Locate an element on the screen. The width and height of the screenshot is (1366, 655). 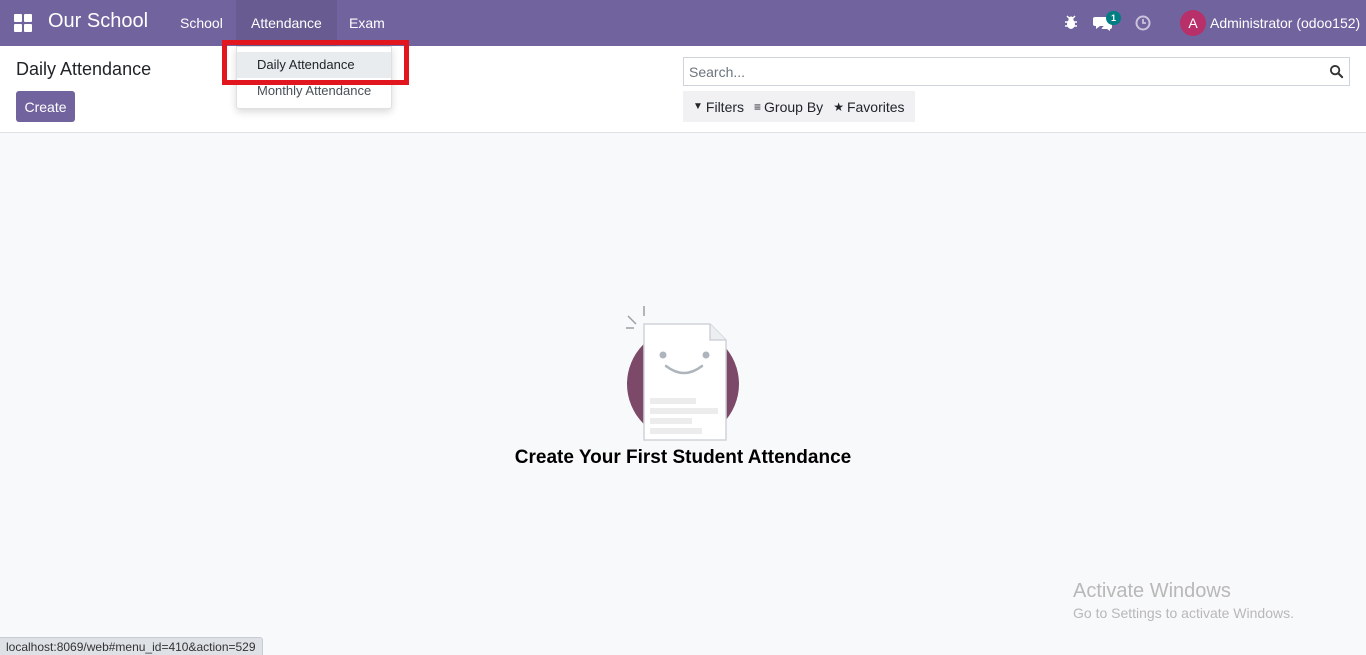
star-icon: ★ is located at coordinates (838, 106).